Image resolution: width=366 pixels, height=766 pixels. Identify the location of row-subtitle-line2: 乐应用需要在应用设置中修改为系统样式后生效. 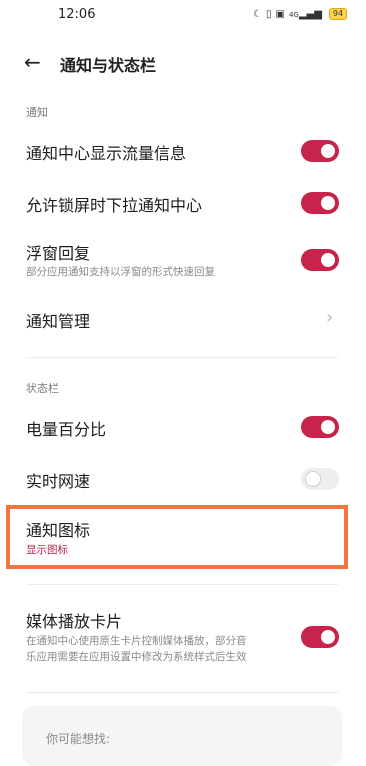
(136, 657).